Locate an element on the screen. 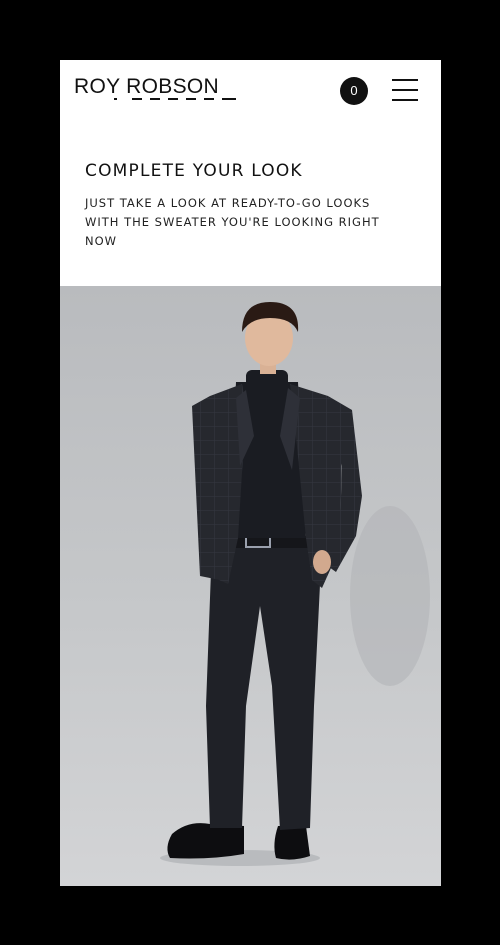 This screenshot has height=945, width=500. brand-logo: ROY ROBSON is located at coordinates (146, 87).